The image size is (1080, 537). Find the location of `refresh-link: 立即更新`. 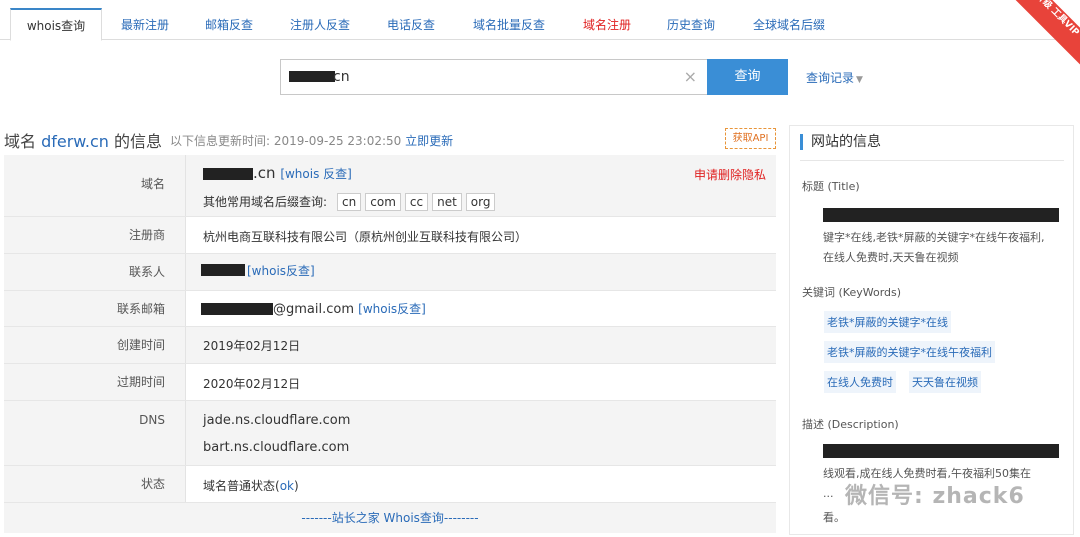

refresh-link: 立即更新 is located at coordinates (429, 141).